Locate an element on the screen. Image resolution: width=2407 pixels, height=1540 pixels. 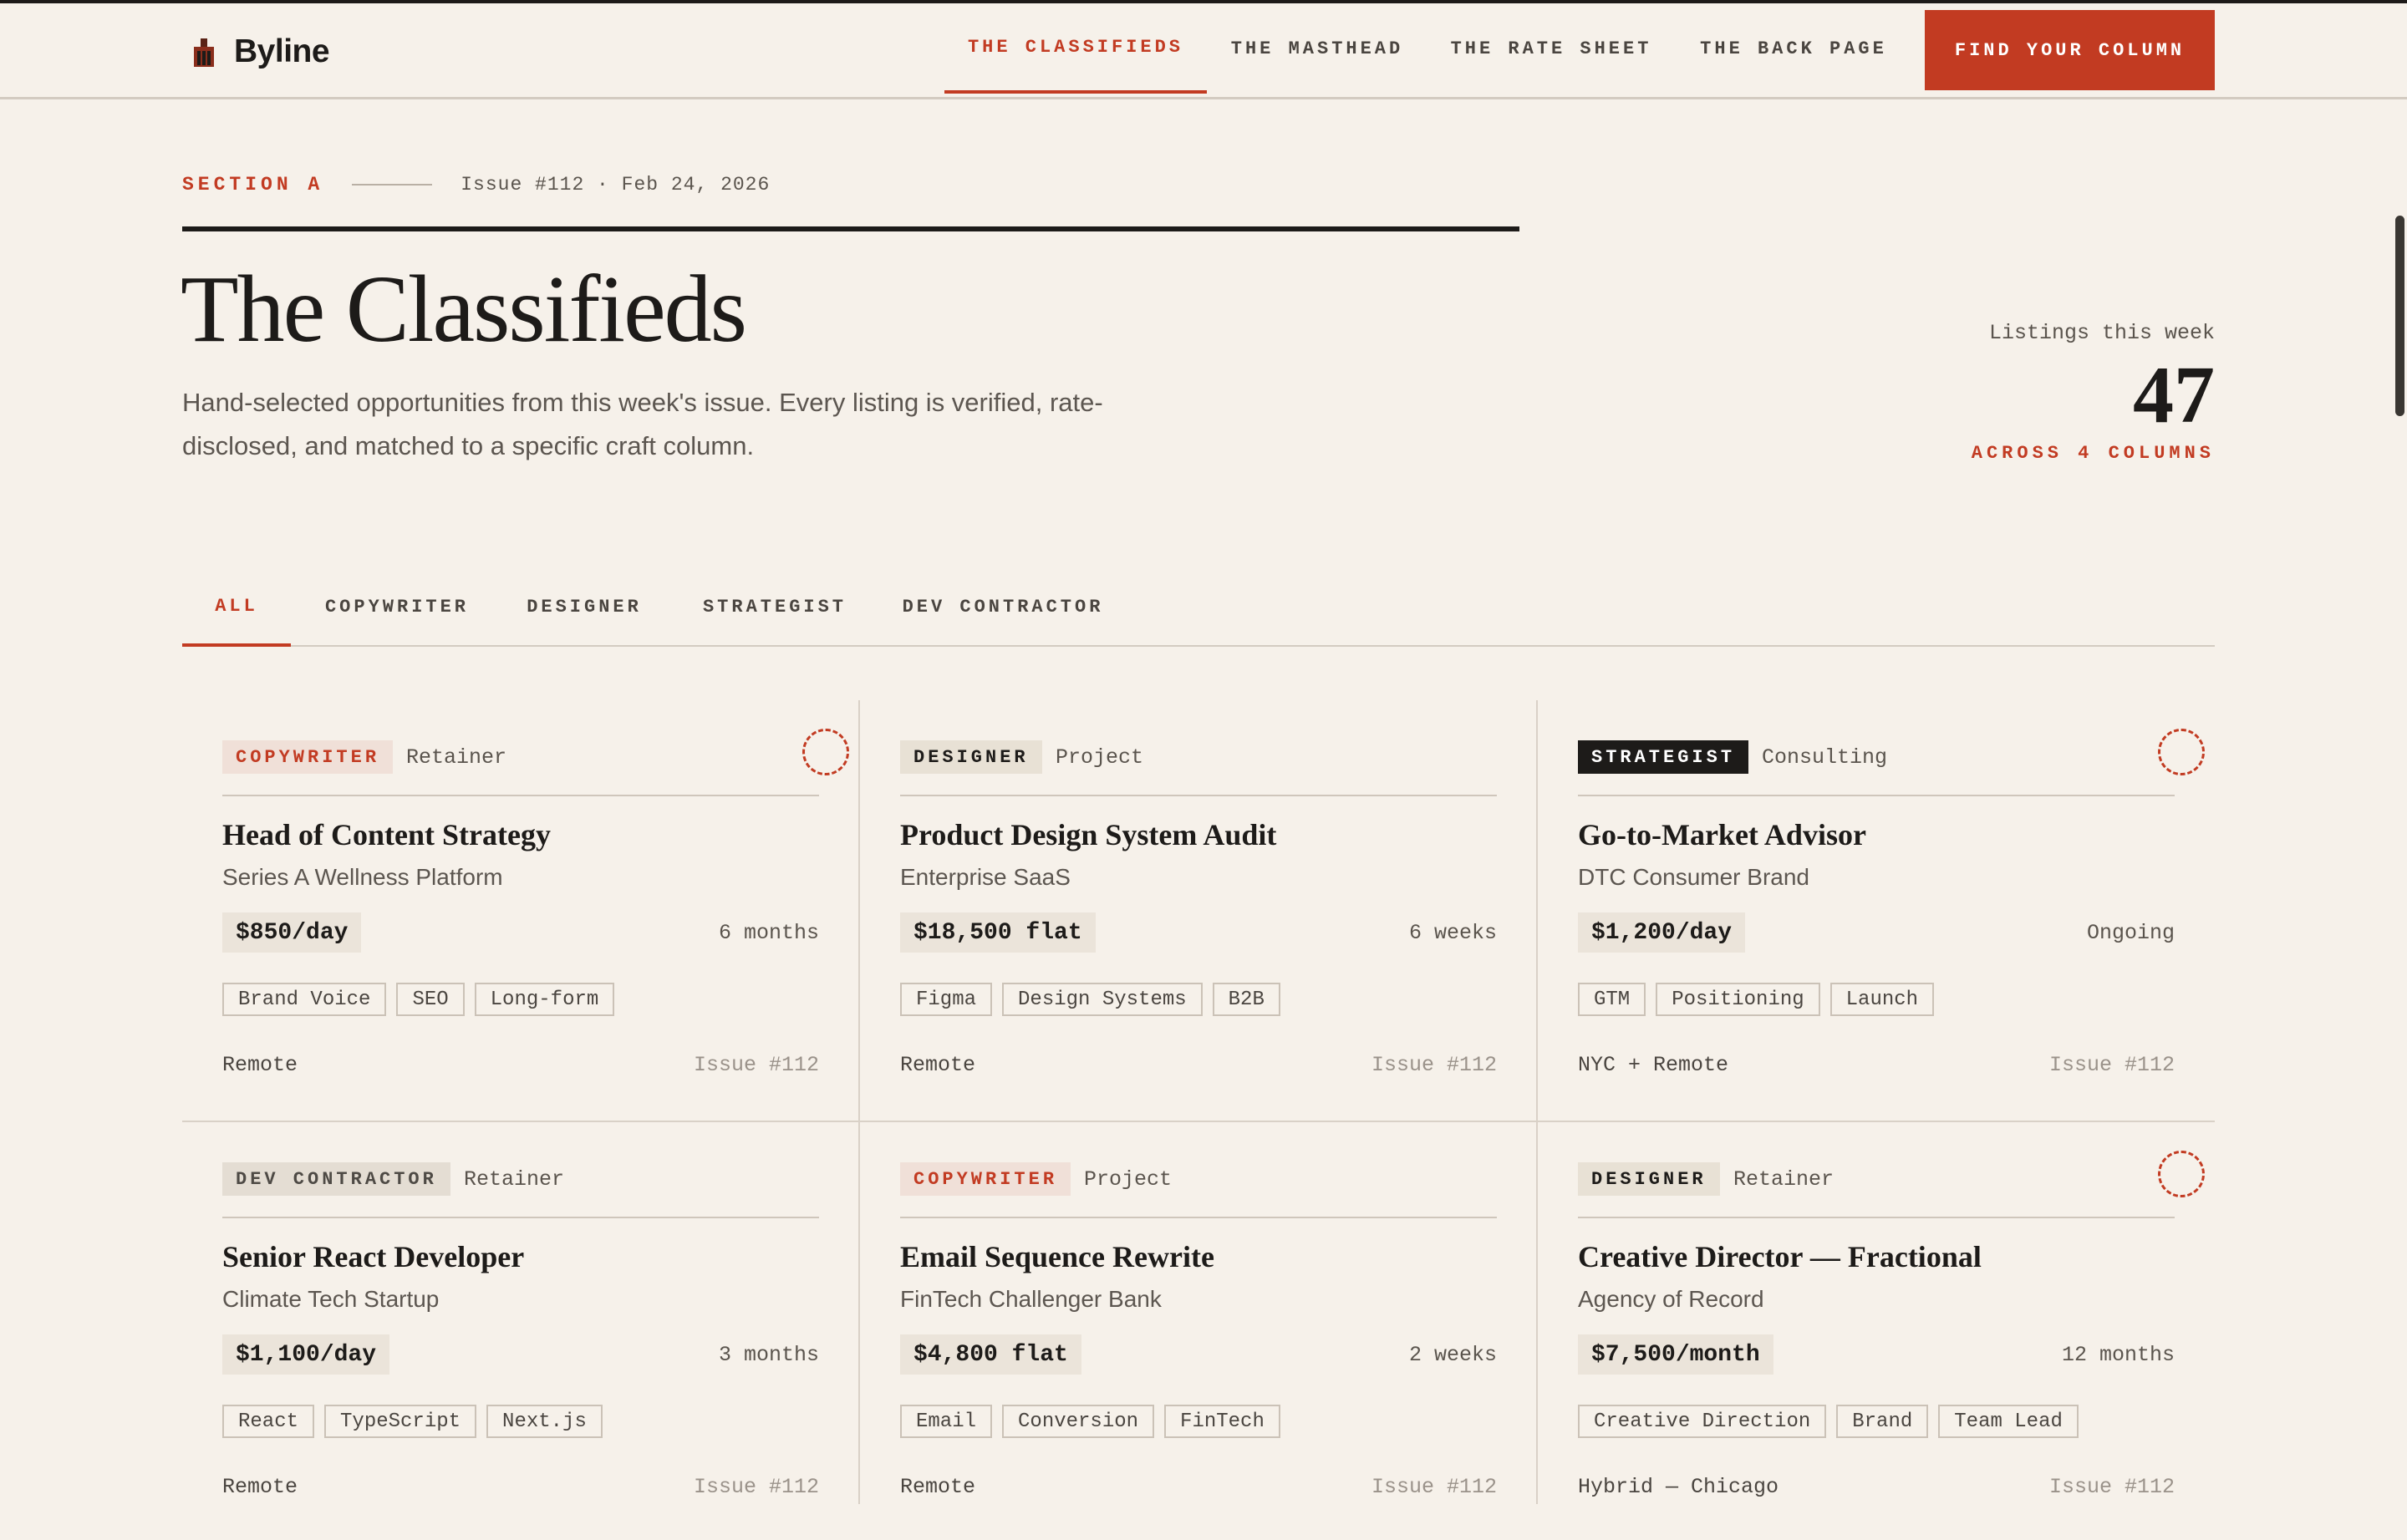
tag-list: GTM Positioning Launch is located at coordinates (1756, 999).